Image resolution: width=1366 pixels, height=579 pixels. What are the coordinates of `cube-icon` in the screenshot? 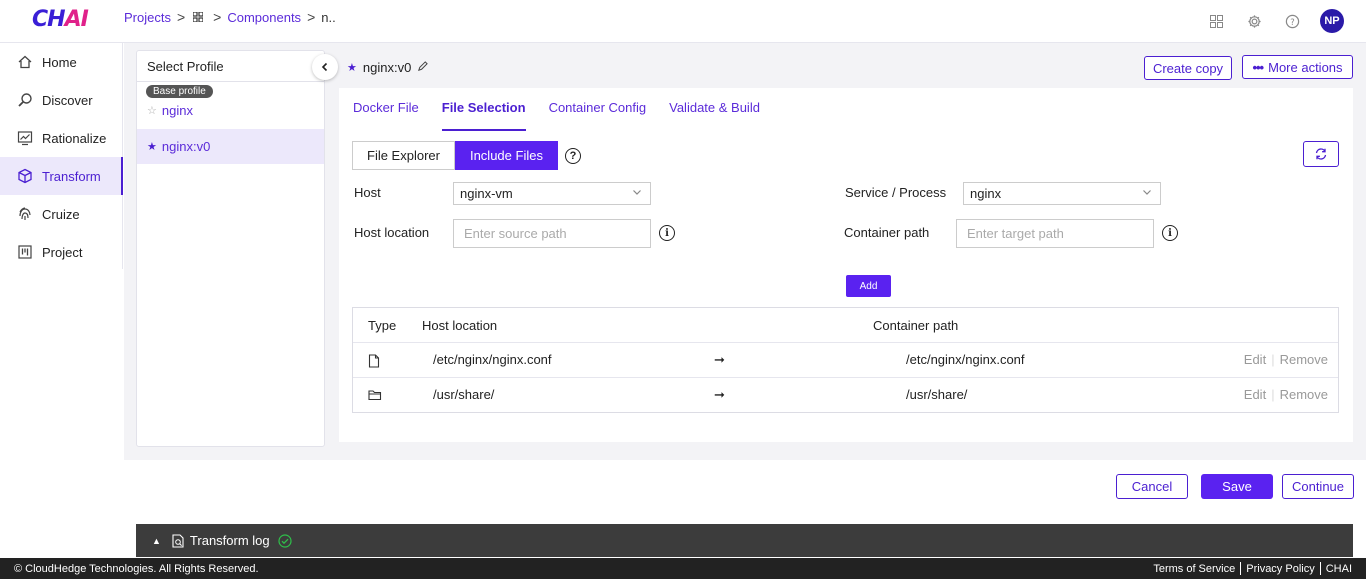 It's located at (25, 176).